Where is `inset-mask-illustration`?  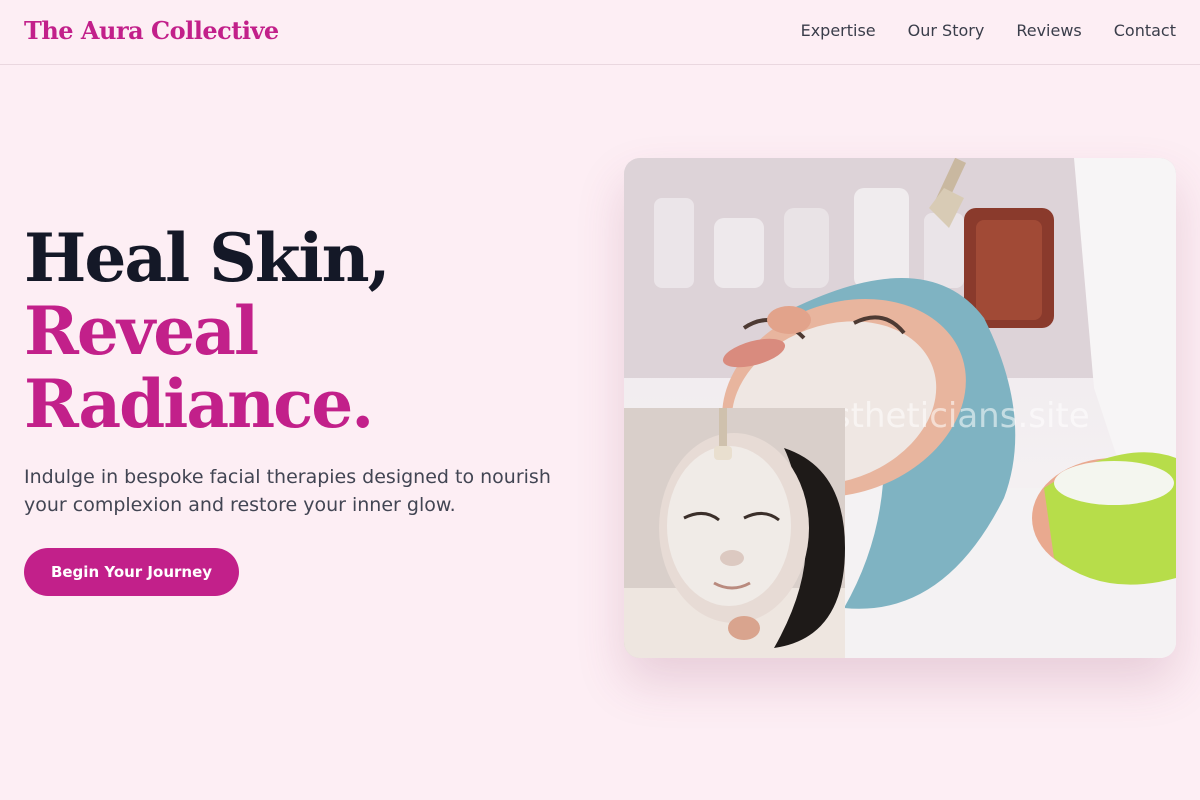
inset-mask-illustration is located at coordinates (734, 533).